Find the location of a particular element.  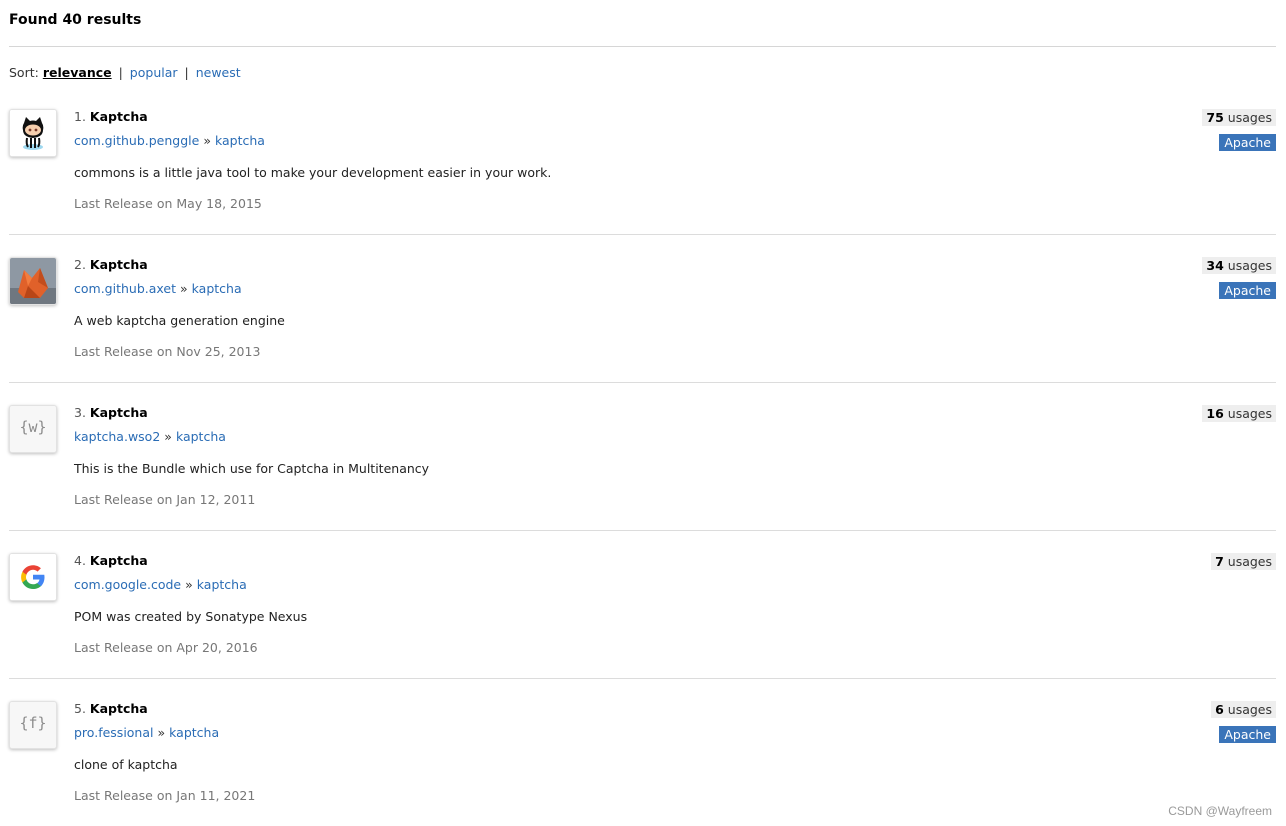

usages-count: 16 is located at coordinates (1215, 413).